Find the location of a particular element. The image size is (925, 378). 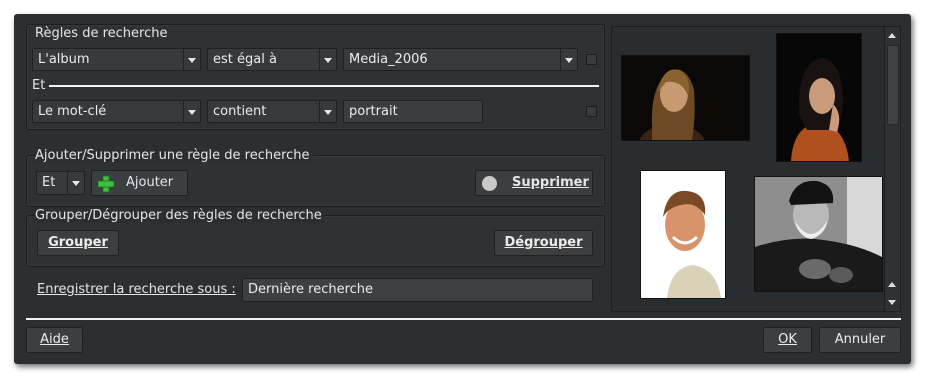

rule2-value-input: portrait is located at coordinates (413, 111).